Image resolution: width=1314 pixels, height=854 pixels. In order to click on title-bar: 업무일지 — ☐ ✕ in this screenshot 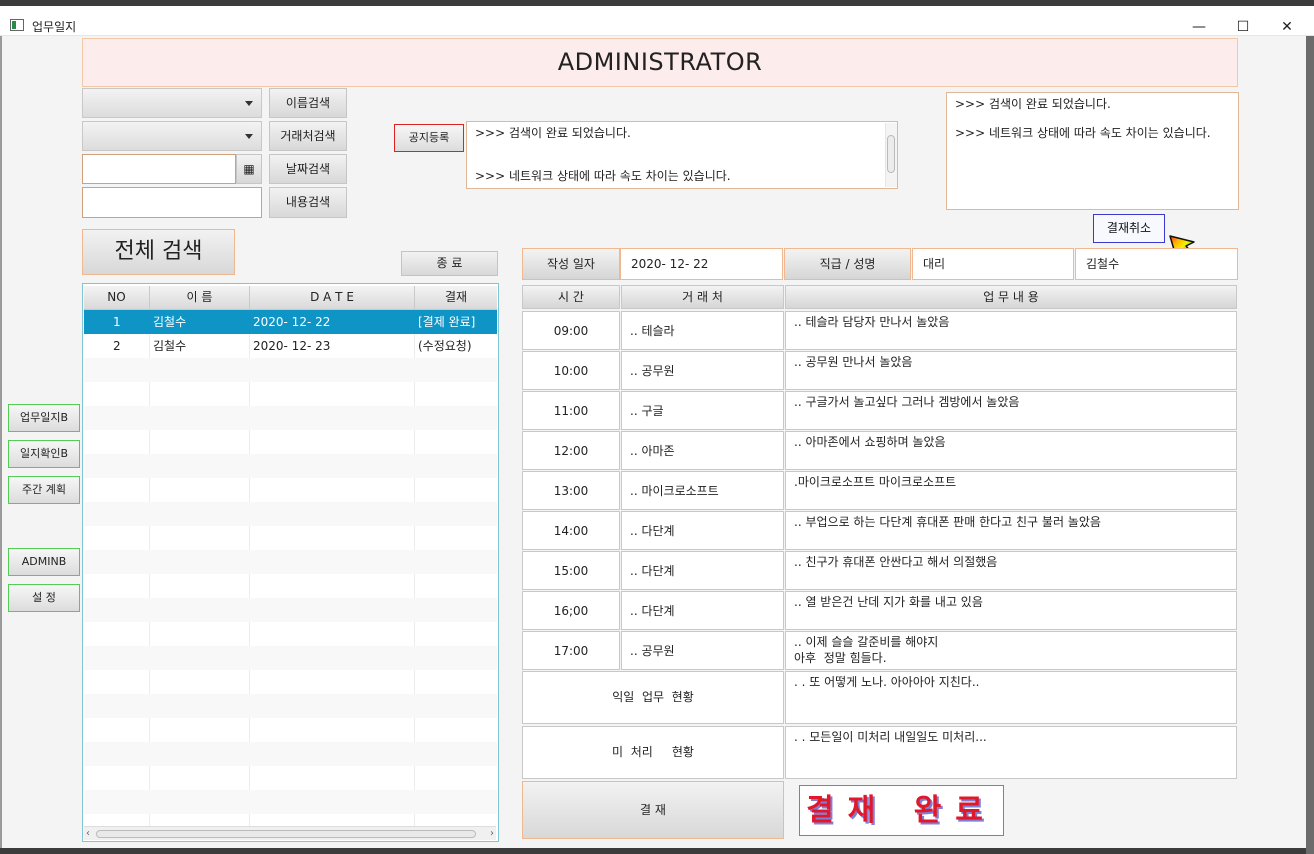, I will do `click(657, 21)`.